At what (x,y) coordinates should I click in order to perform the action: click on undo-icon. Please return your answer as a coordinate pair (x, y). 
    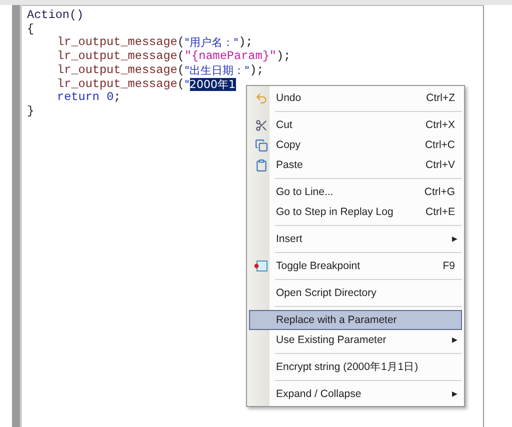
    Looking at the image, I should click on (261, 98).